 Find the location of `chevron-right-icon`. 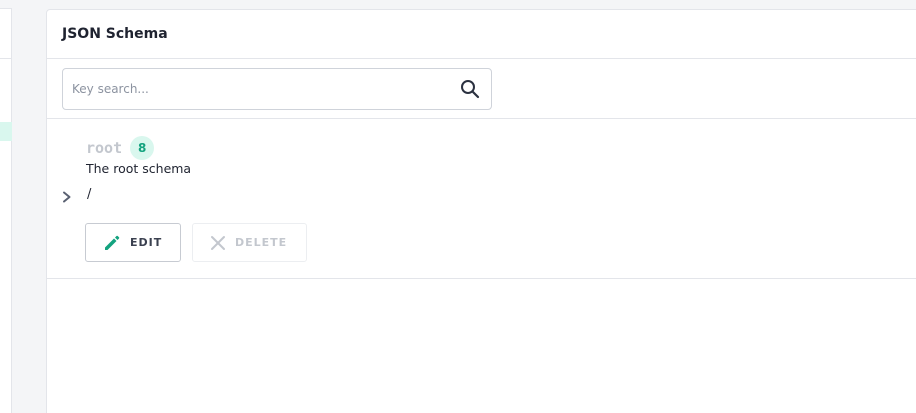

chevron-right-icon is located at coordinates (67, 197).